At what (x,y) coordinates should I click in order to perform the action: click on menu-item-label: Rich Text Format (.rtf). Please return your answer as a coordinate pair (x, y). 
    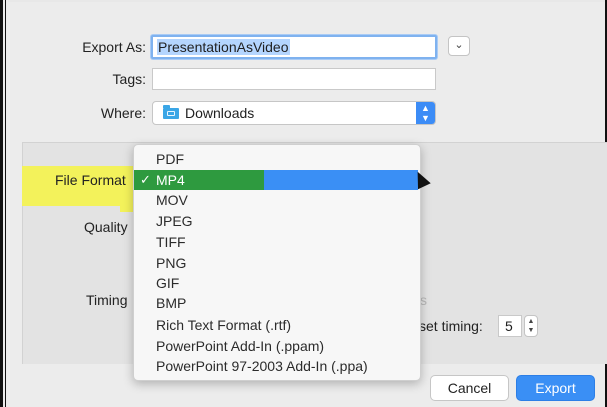
    Looking at the image, I should click on (224, 325).